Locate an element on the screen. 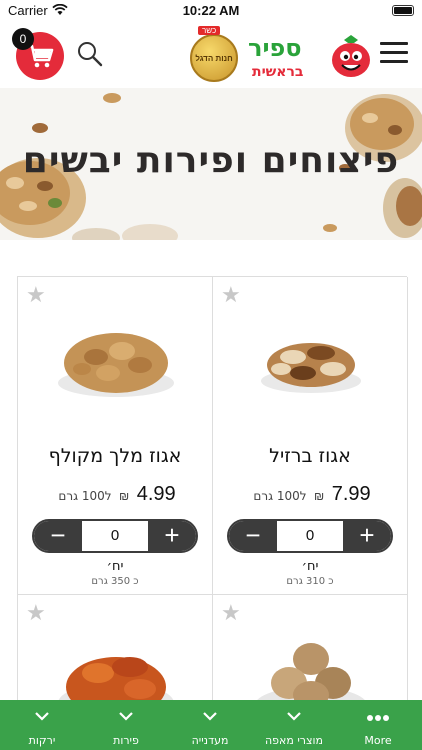 The image size is (422, 750). tab-fruits: פירות is located at coordinates (126, 725).